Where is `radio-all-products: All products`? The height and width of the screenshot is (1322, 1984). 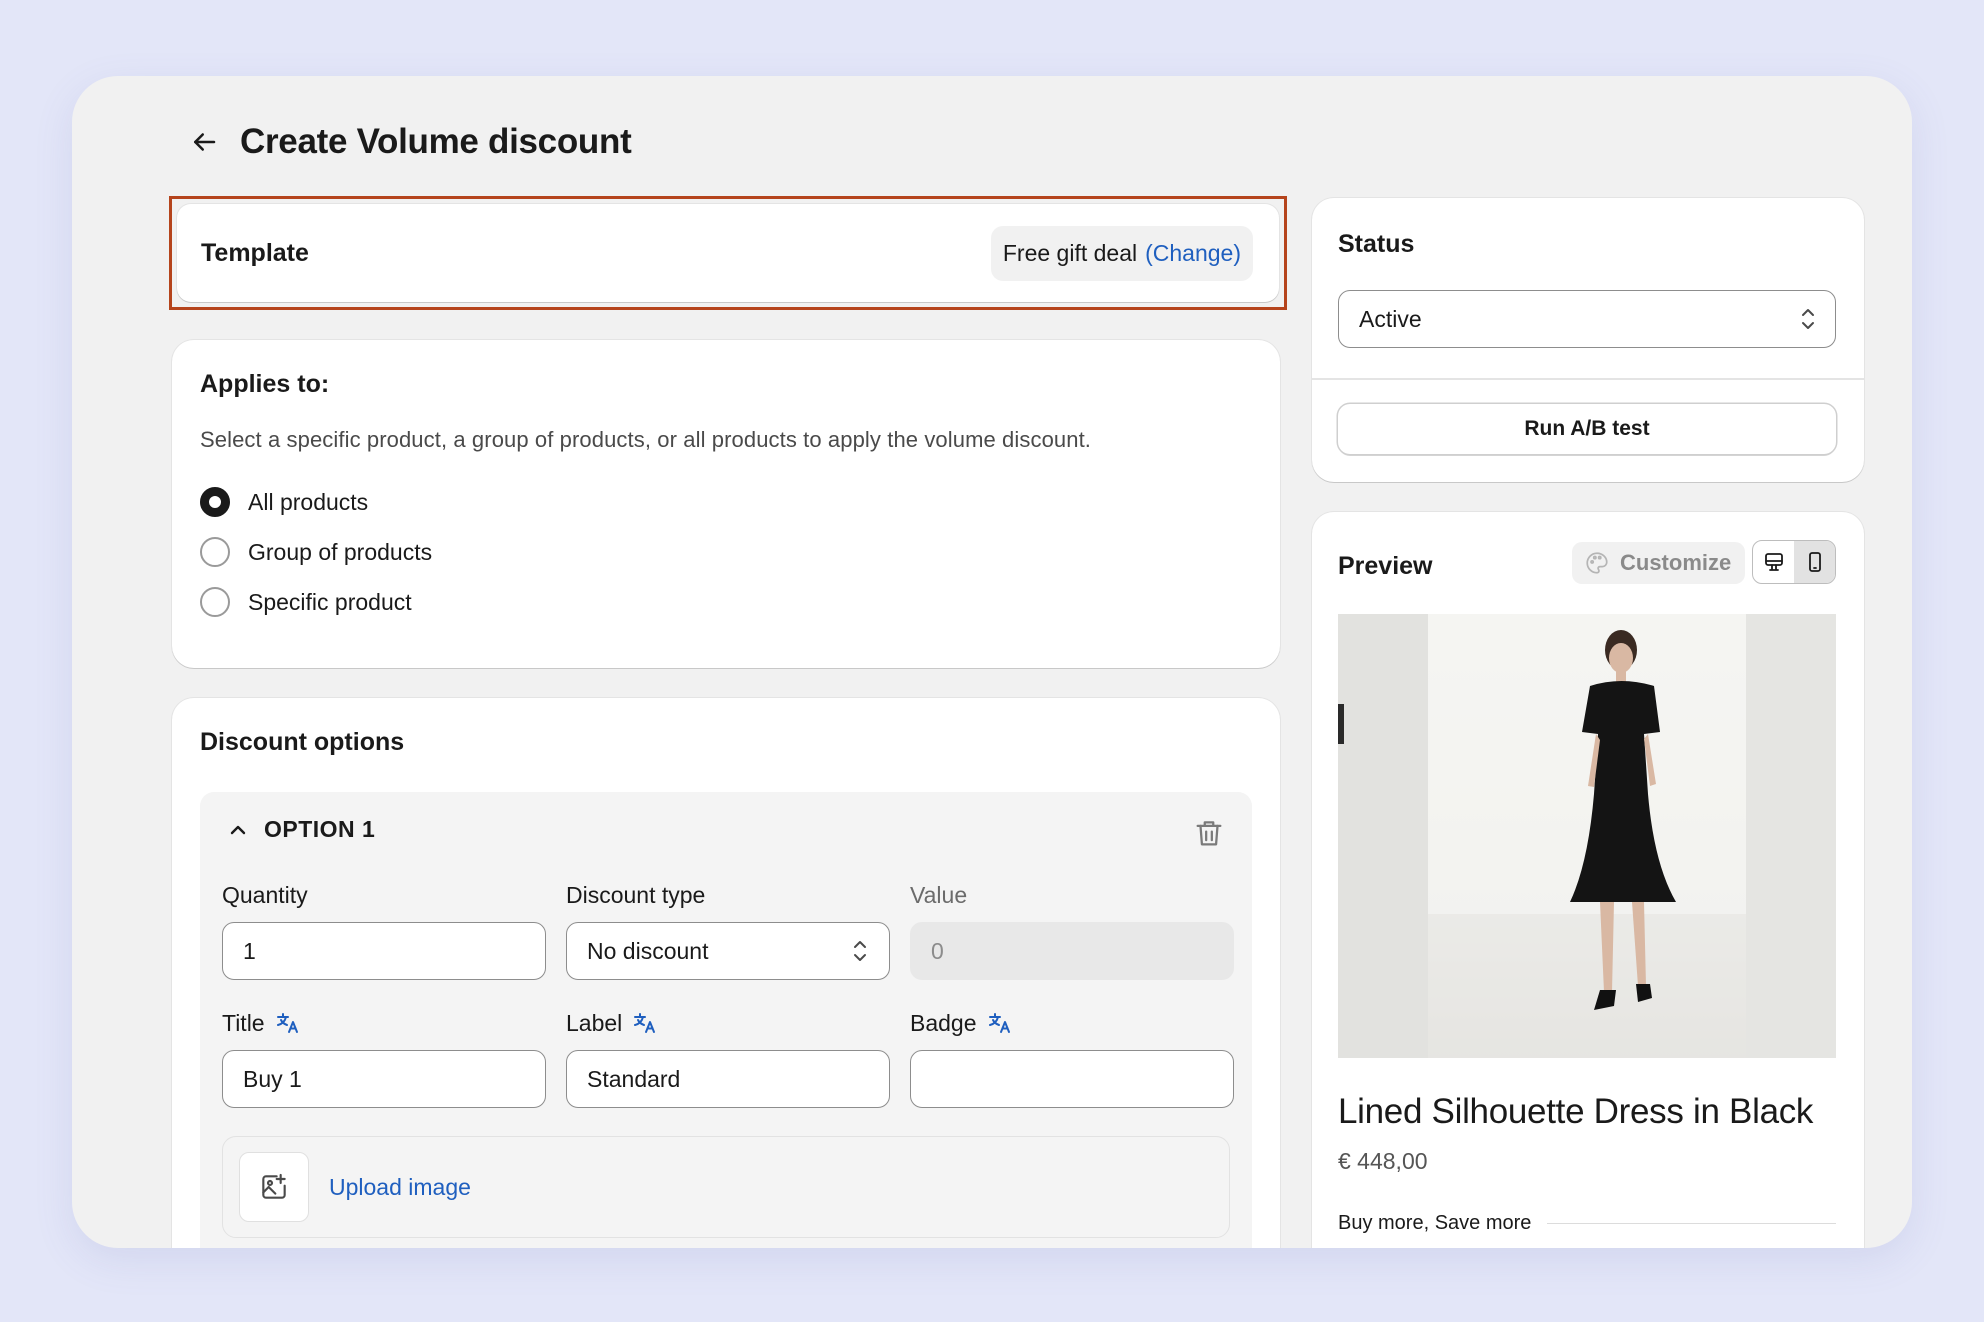 radio-all-products: All products is located at coordinates (726, 502).